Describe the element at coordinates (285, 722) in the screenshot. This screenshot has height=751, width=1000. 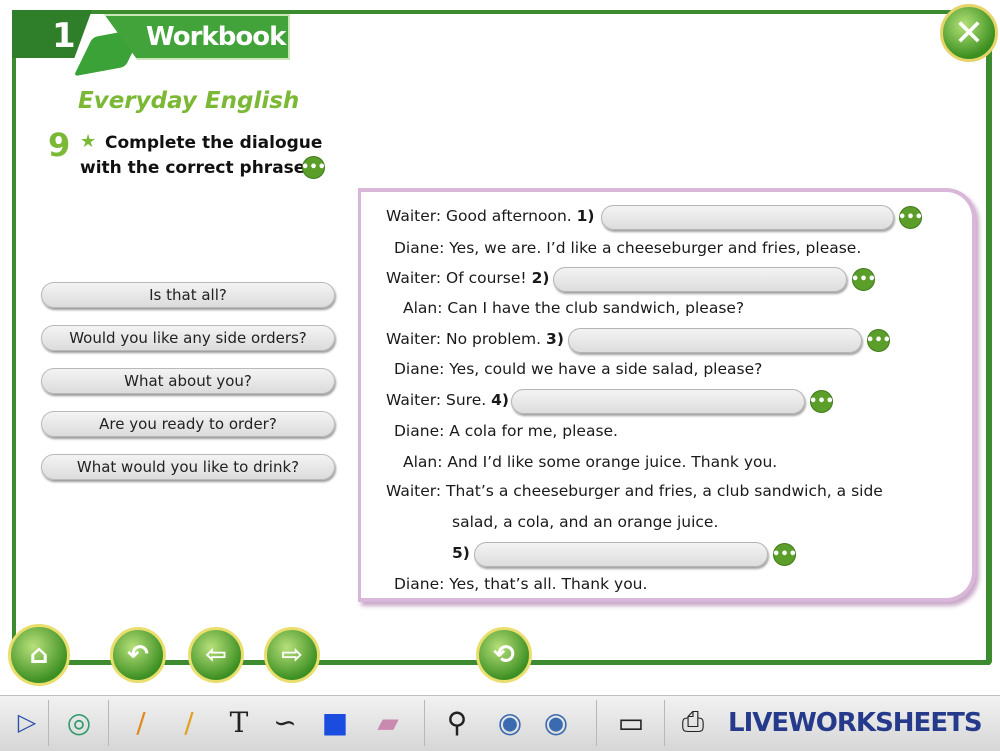
I see `freehand-icon: ∽` at that location.